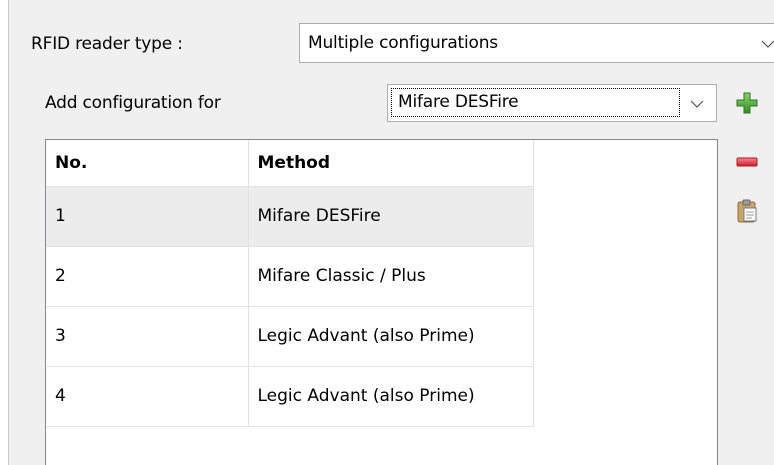 The image size is (774, 465). I want to click on table-header-row: No. Method, so click(290, 163).